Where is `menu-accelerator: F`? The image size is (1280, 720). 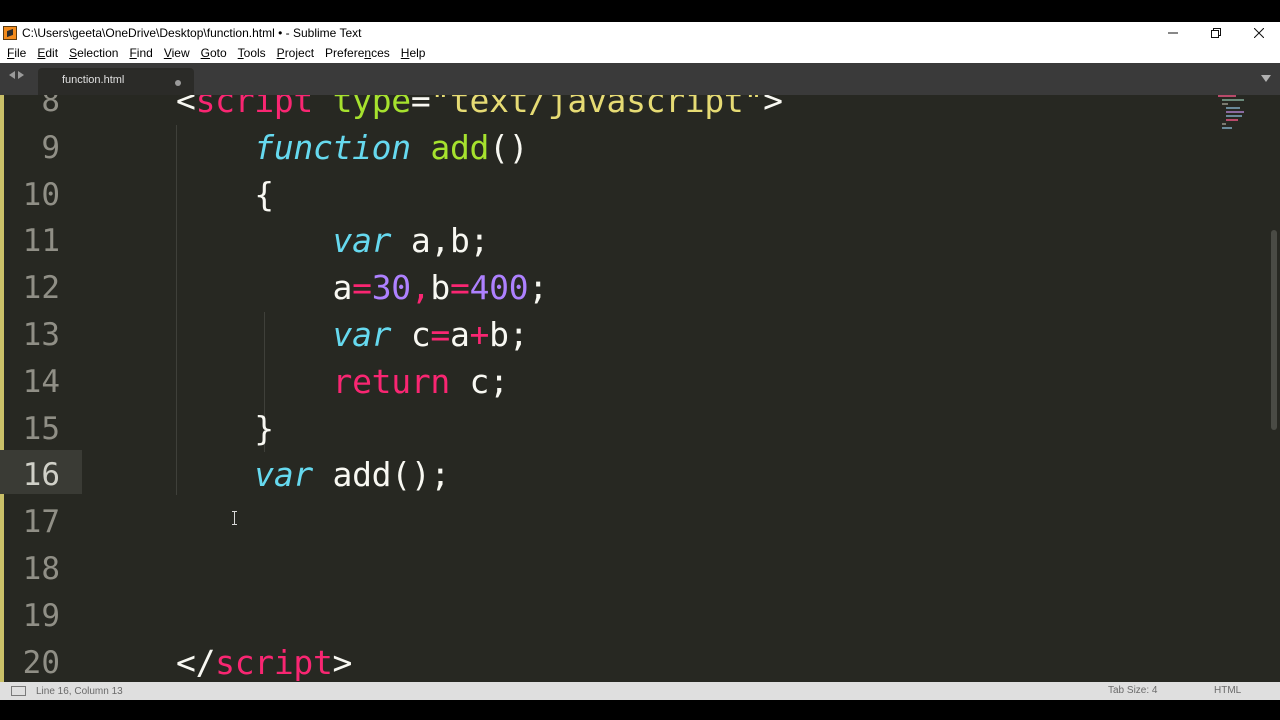
menu-accelerator: F is located at coordinates (133, 53).